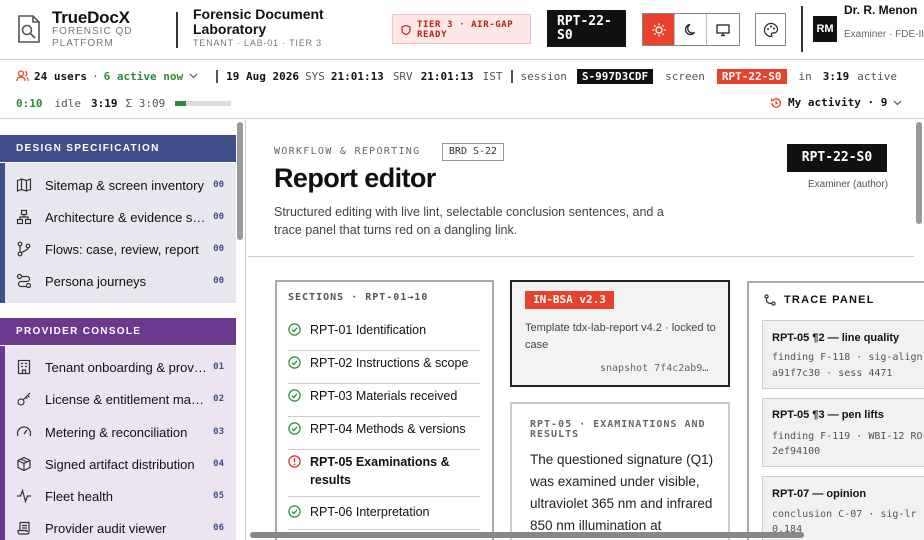  Describe the element at coordinates (120, 496) in the screenshot. I see `sidebar-item-fleet-health: Fleet health 05` at that location.